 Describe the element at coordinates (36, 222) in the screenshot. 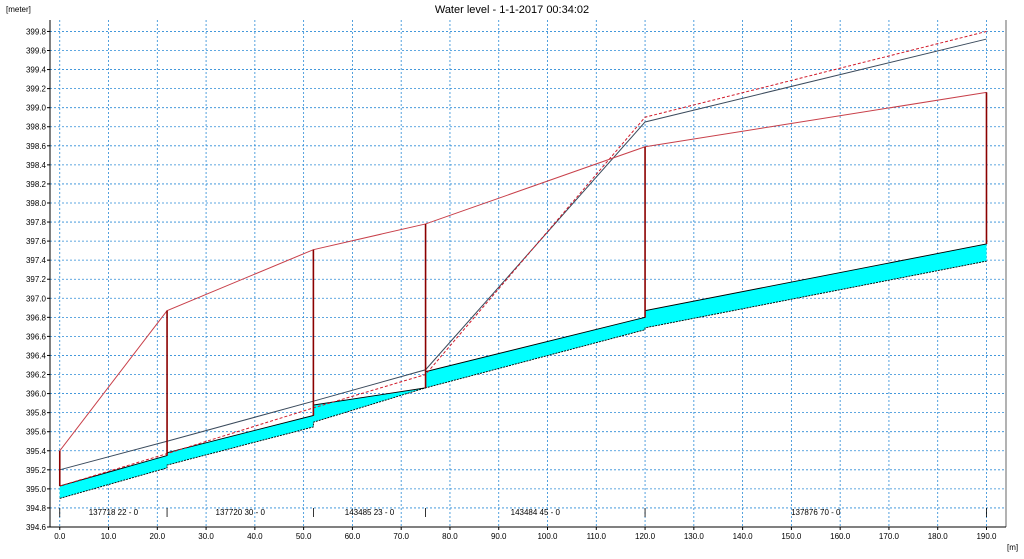

I see `y-tick-label: 397.8` at that location.